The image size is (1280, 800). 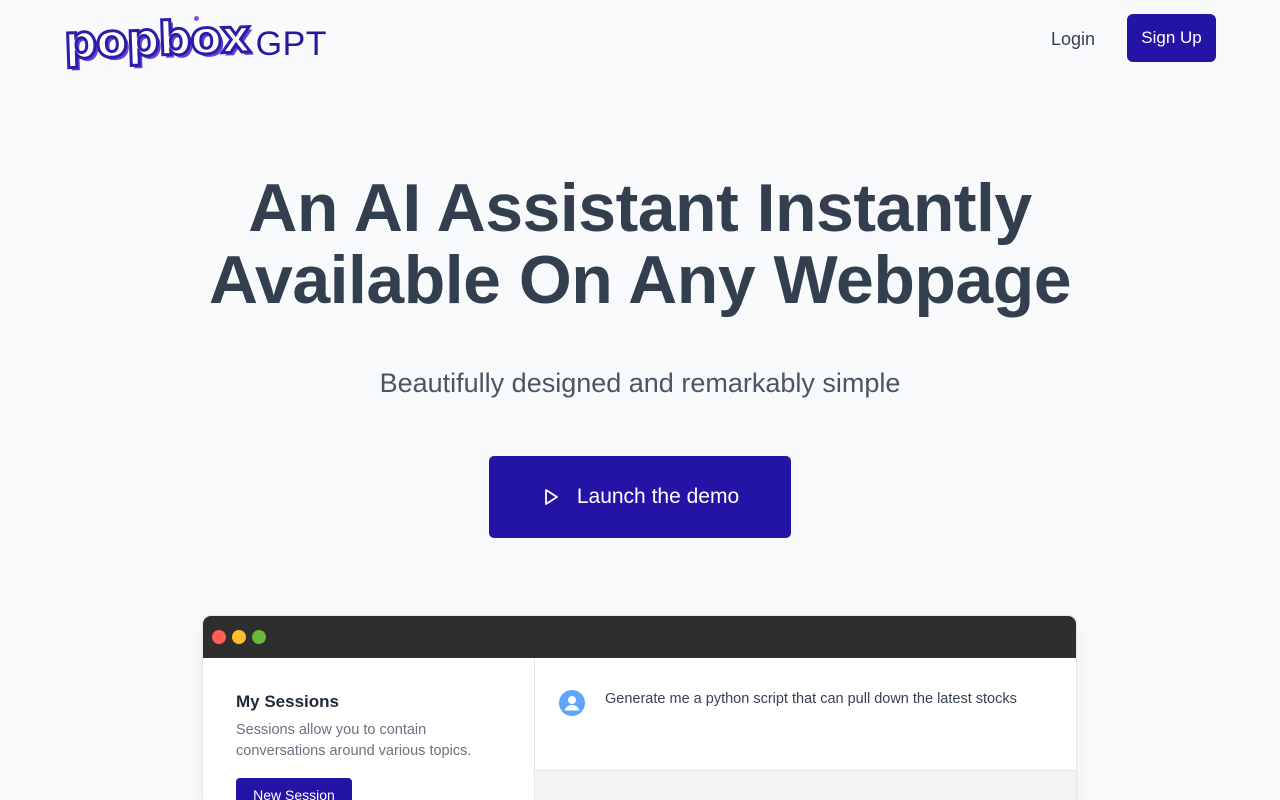 I want to click on launch-demo-label: Launch the demo, so click(x=658, y=496).